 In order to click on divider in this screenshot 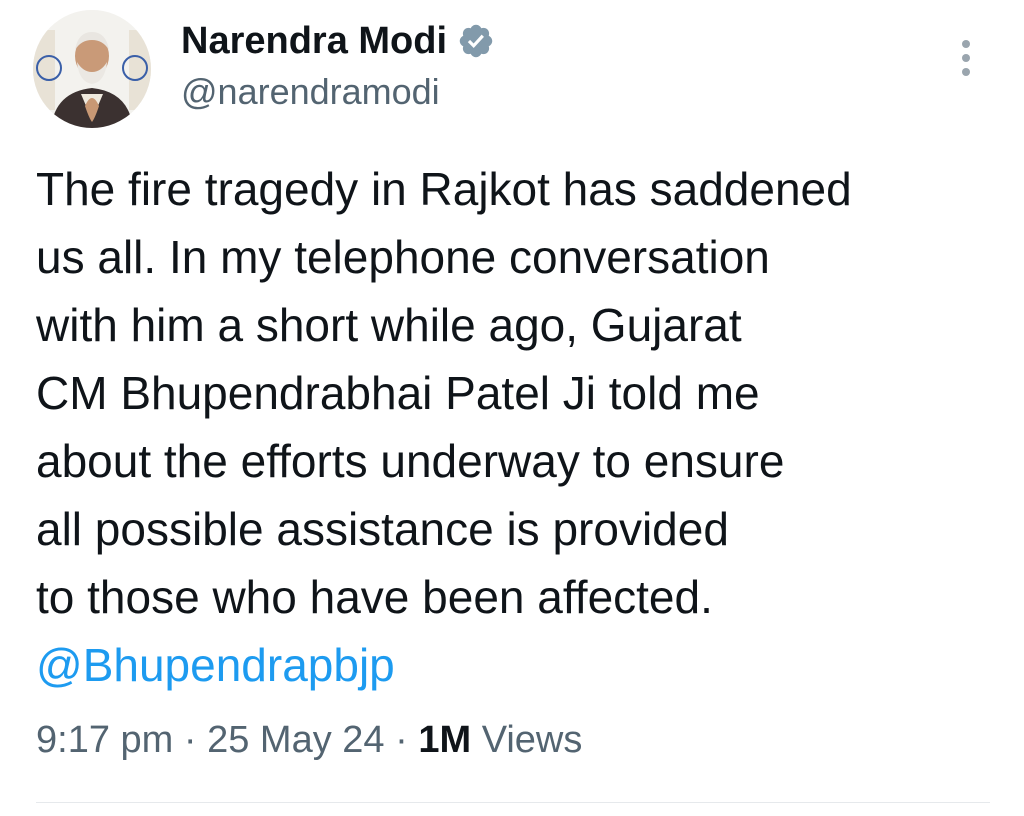, I will do `click(513, 802)`.